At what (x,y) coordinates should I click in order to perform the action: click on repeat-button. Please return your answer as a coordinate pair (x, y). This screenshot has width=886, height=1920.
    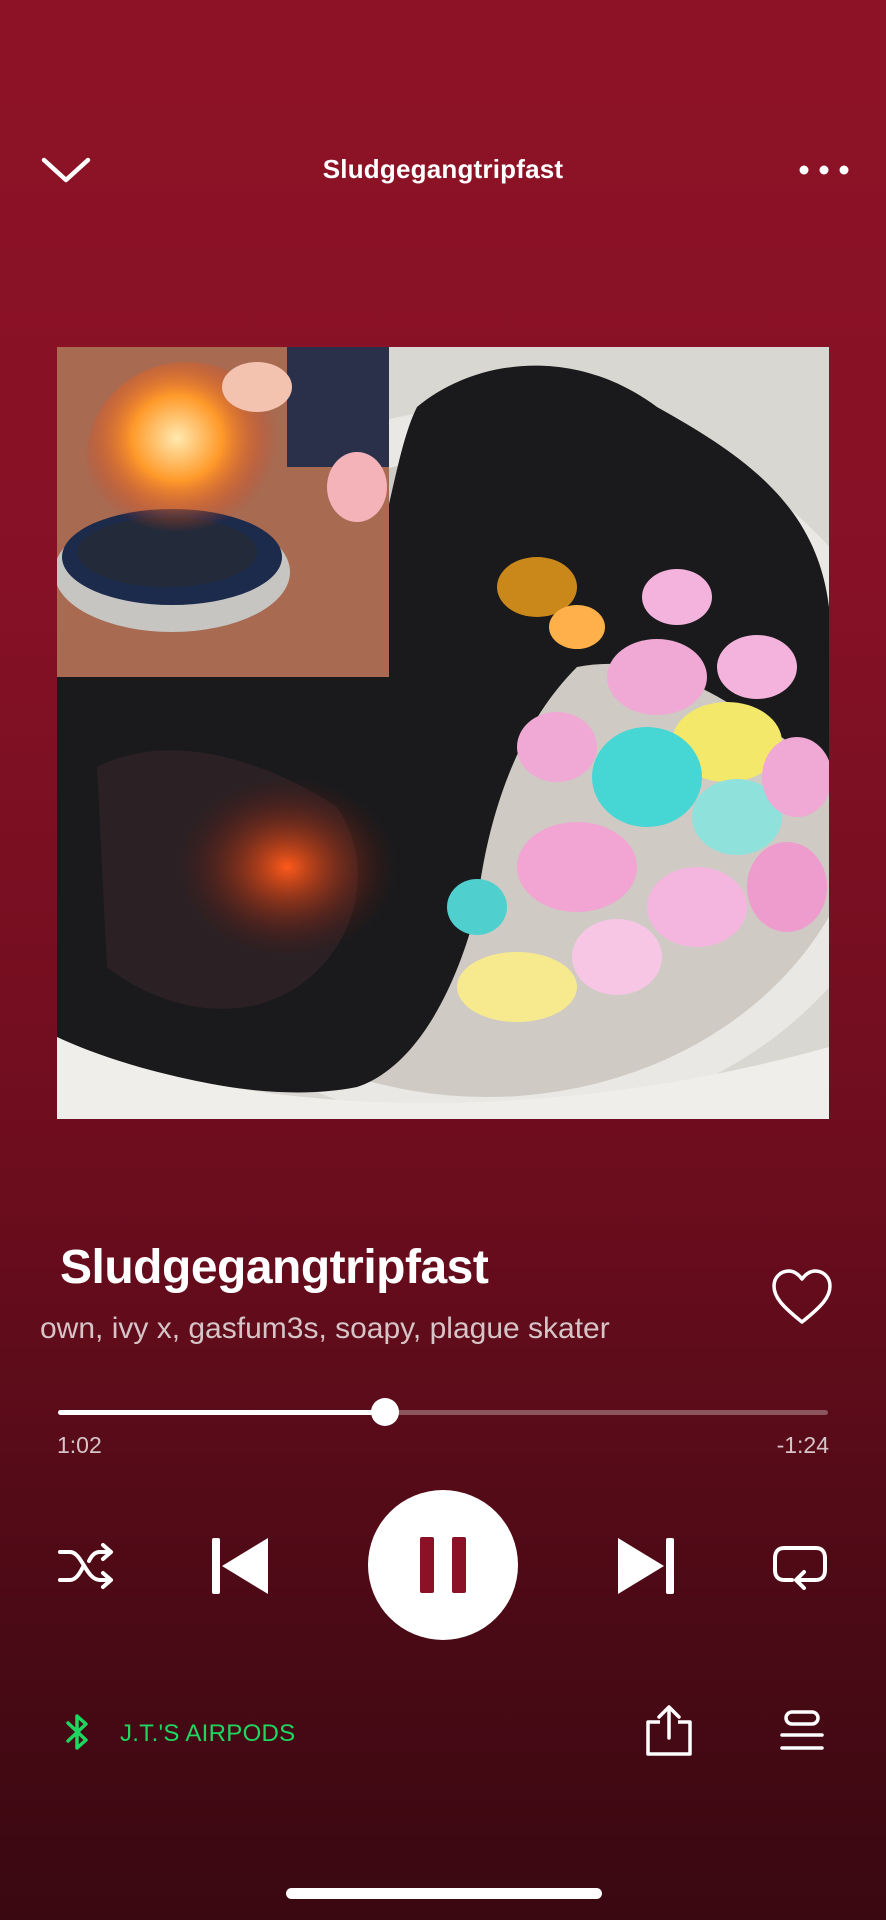
    Looking at the image, I should click on (800, 1566).